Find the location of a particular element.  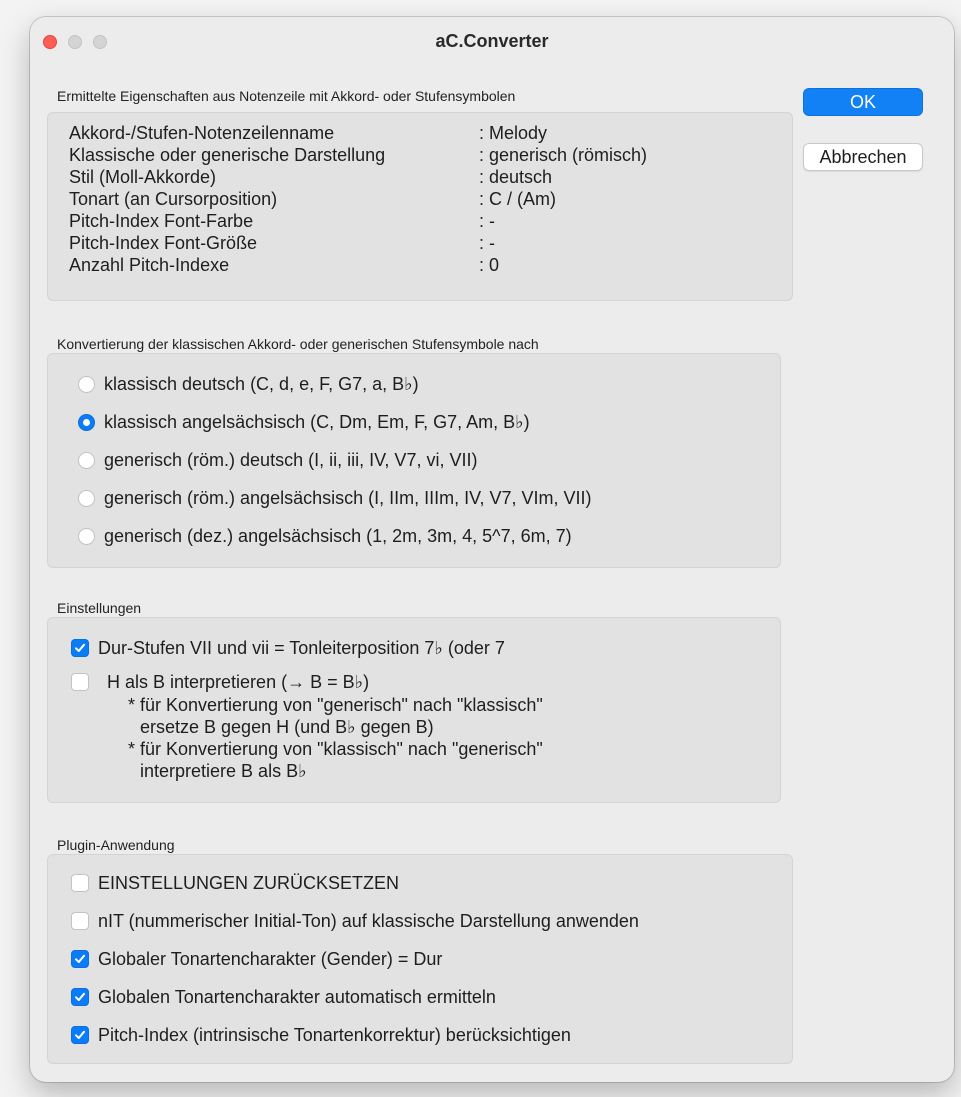

window-title: aC.Converter is located at coordinates (492, 41).